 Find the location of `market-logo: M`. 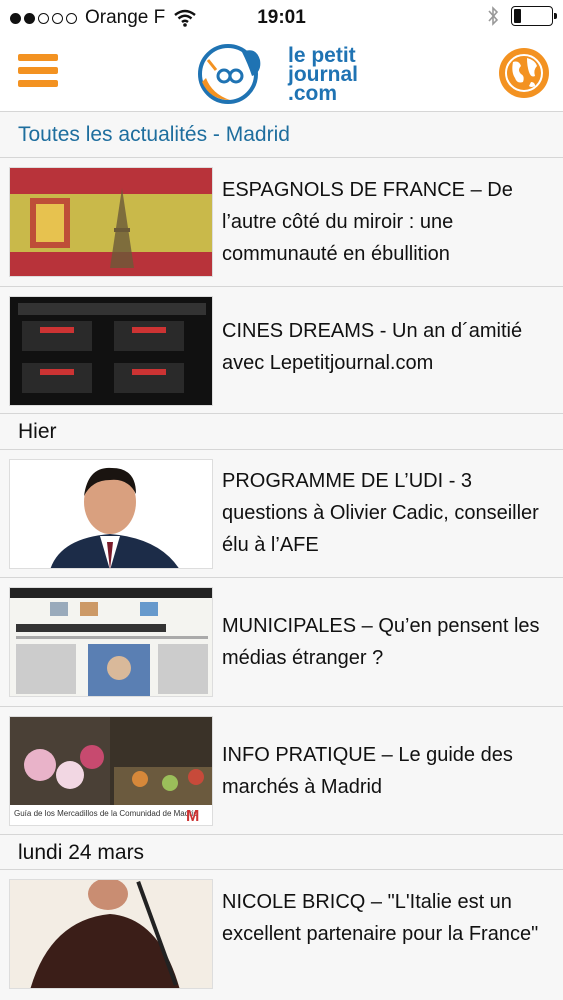

market-logo: M is located at coordinates (192, 816).